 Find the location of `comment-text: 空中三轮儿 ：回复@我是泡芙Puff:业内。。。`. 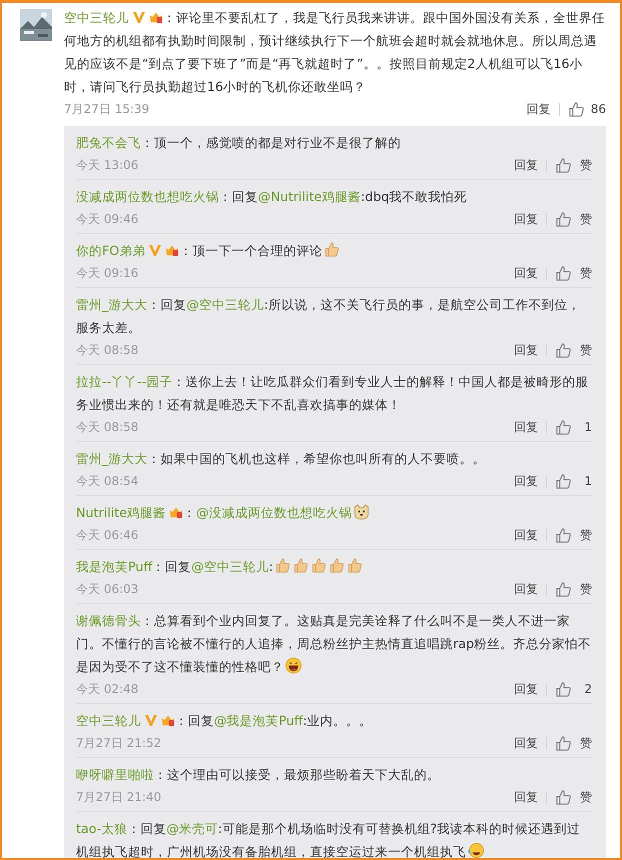

comment-text: 空中三轮儿 ：回复@我是泡芙Puff:业内。。。 is located at coordinates (225, 721).